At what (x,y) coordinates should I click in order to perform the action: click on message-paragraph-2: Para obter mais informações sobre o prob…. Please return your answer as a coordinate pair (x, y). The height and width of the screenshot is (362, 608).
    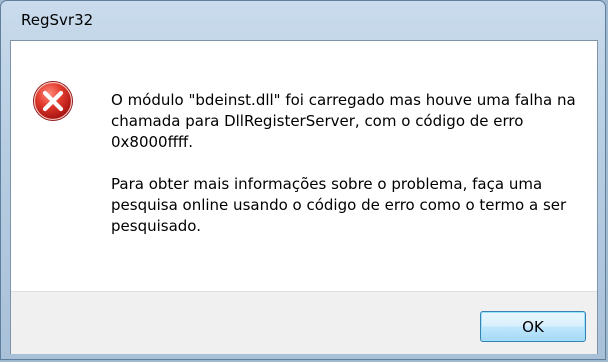
    Looking at the image, I should click on (339, 205).